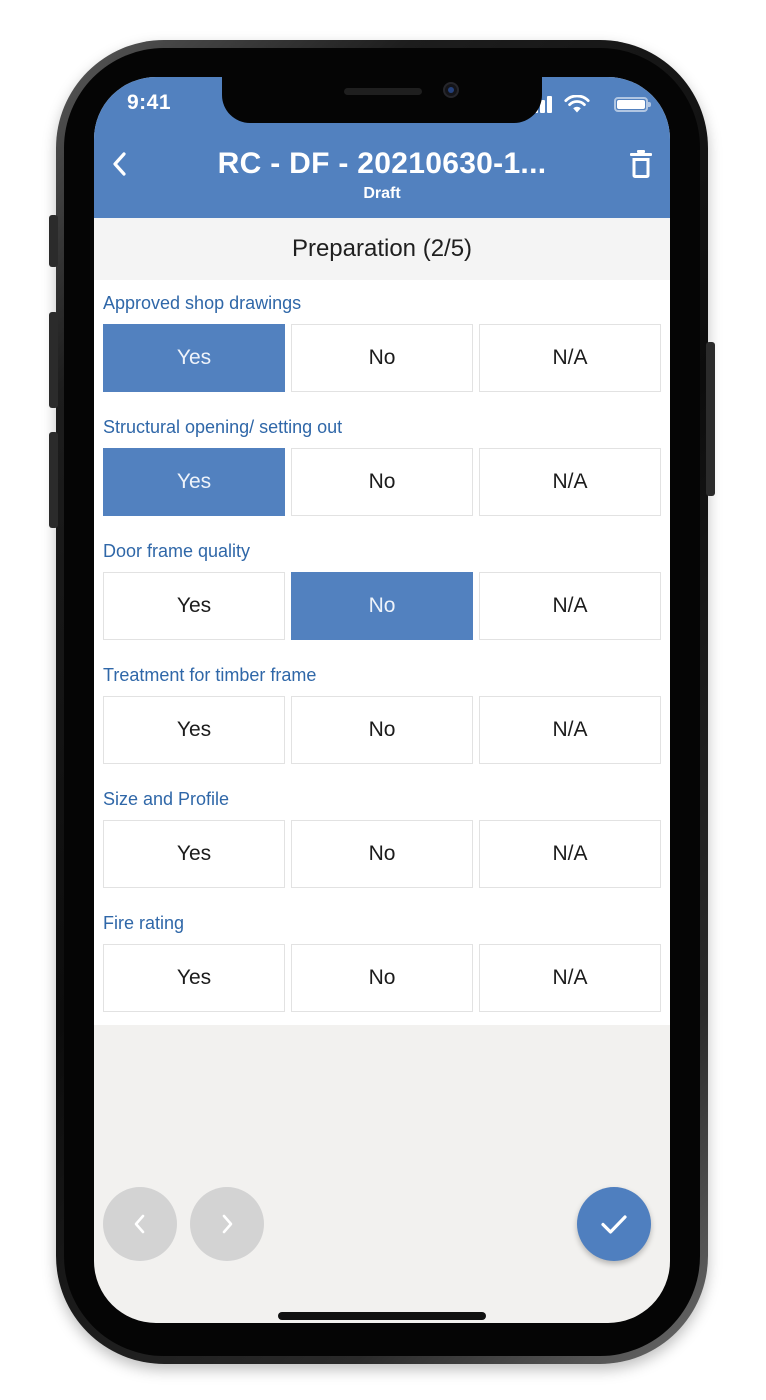 Image resolution: width=766 pixels, height=1400 pixels. Describe the element at coordinates (53, 480) in the screenshot. I see `volume-down-button` at that location.